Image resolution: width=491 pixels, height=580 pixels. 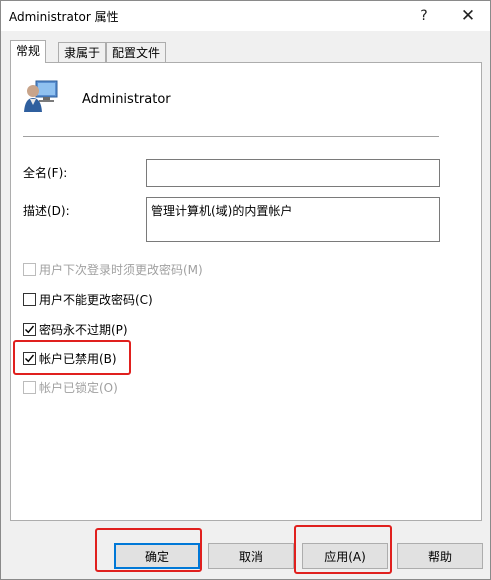 I want to click on checkbox-label: 用户下次登录时须更改密码(M), so click(x=121, y=270).